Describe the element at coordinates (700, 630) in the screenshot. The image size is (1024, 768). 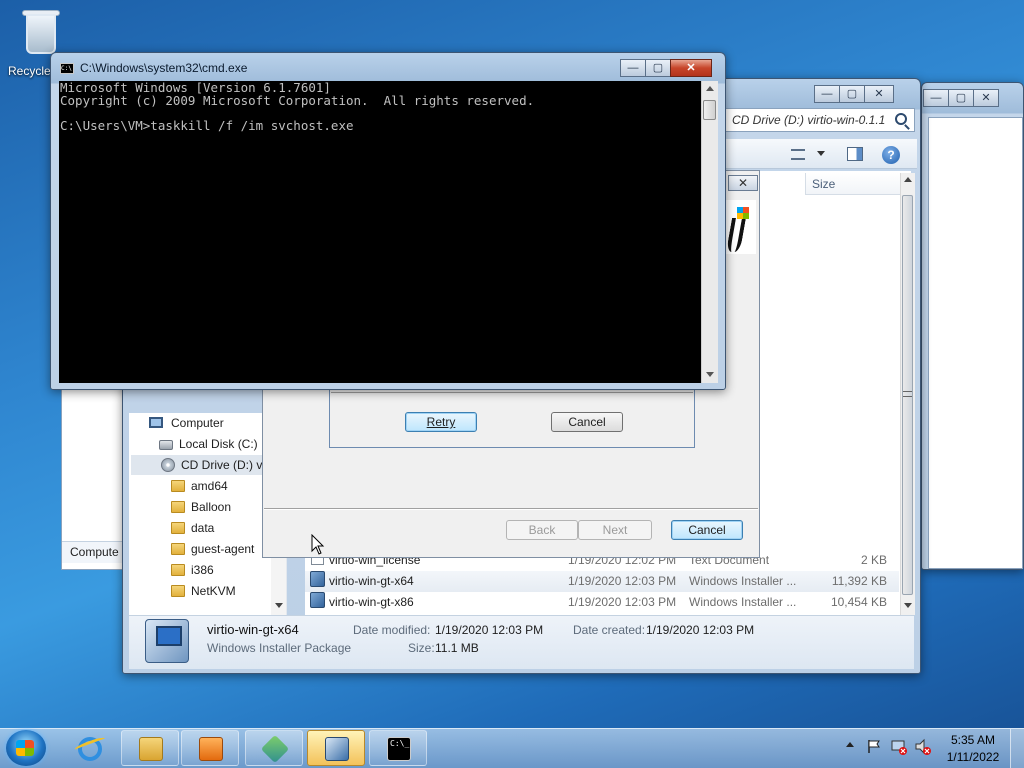
I see `details-created-value: 1/19/2020 12:03 PM` at that location.